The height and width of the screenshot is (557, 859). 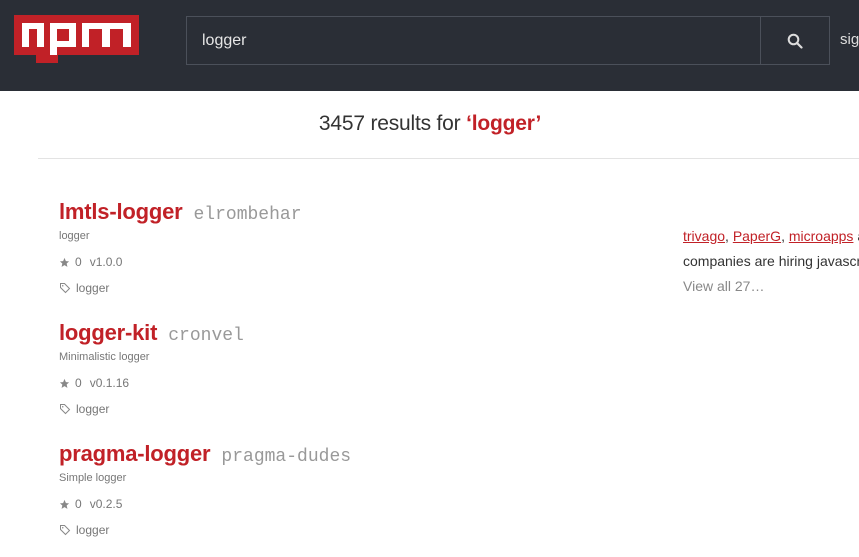 I want to click on package-version: v1.0.0, so click(x=106, y=262).